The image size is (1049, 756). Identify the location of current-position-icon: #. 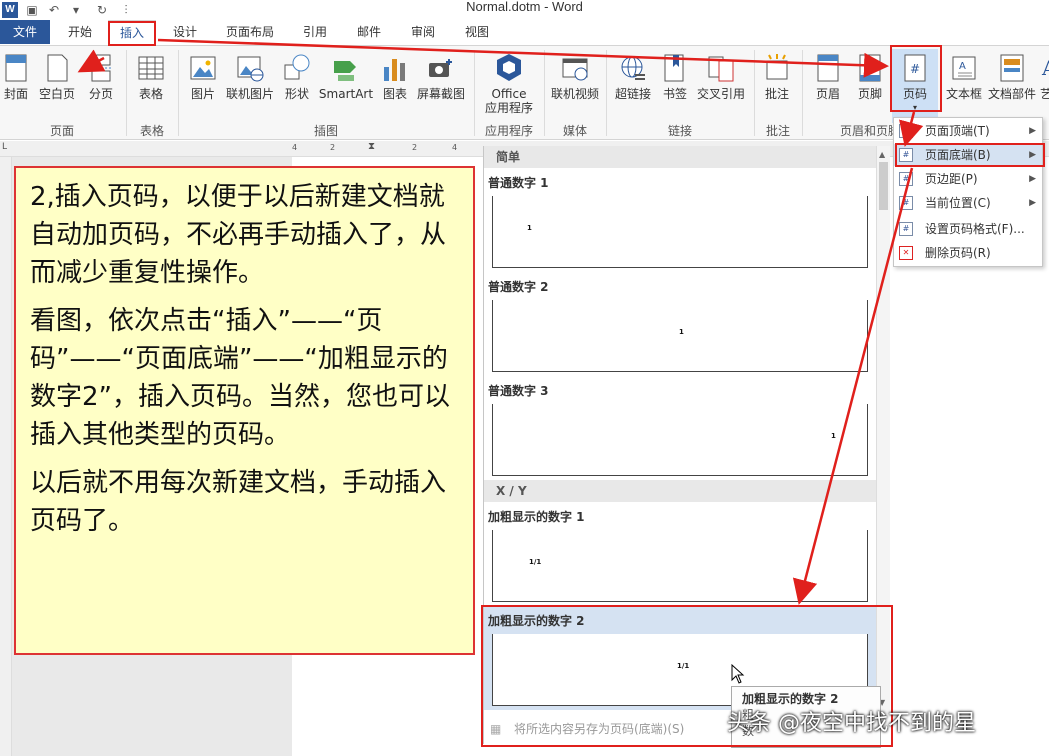
(906, 203).